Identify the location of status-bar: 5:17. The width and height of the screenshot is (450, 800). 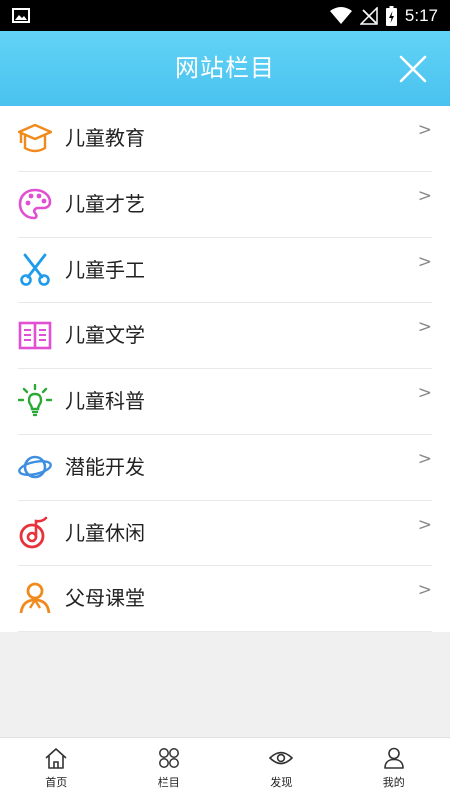
(225, 15).